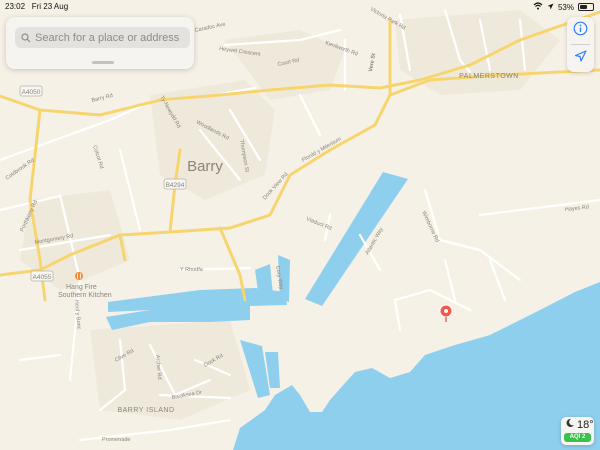 Image resolution: width=600 pixels, height=450 pixels. I want to click on info-button, so click(580, 30).